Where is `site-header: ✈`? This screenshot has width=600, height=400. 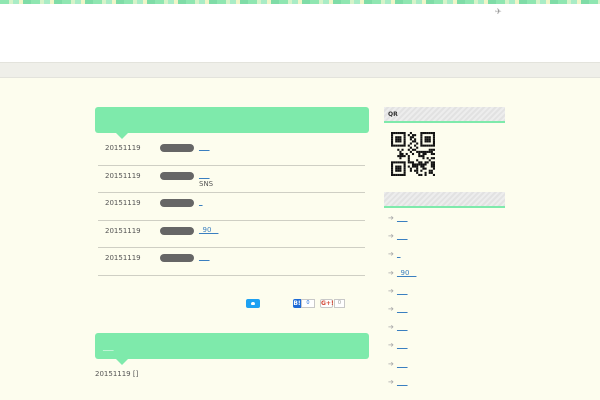 site-header: ✈ is located at coordinates (300, 33).